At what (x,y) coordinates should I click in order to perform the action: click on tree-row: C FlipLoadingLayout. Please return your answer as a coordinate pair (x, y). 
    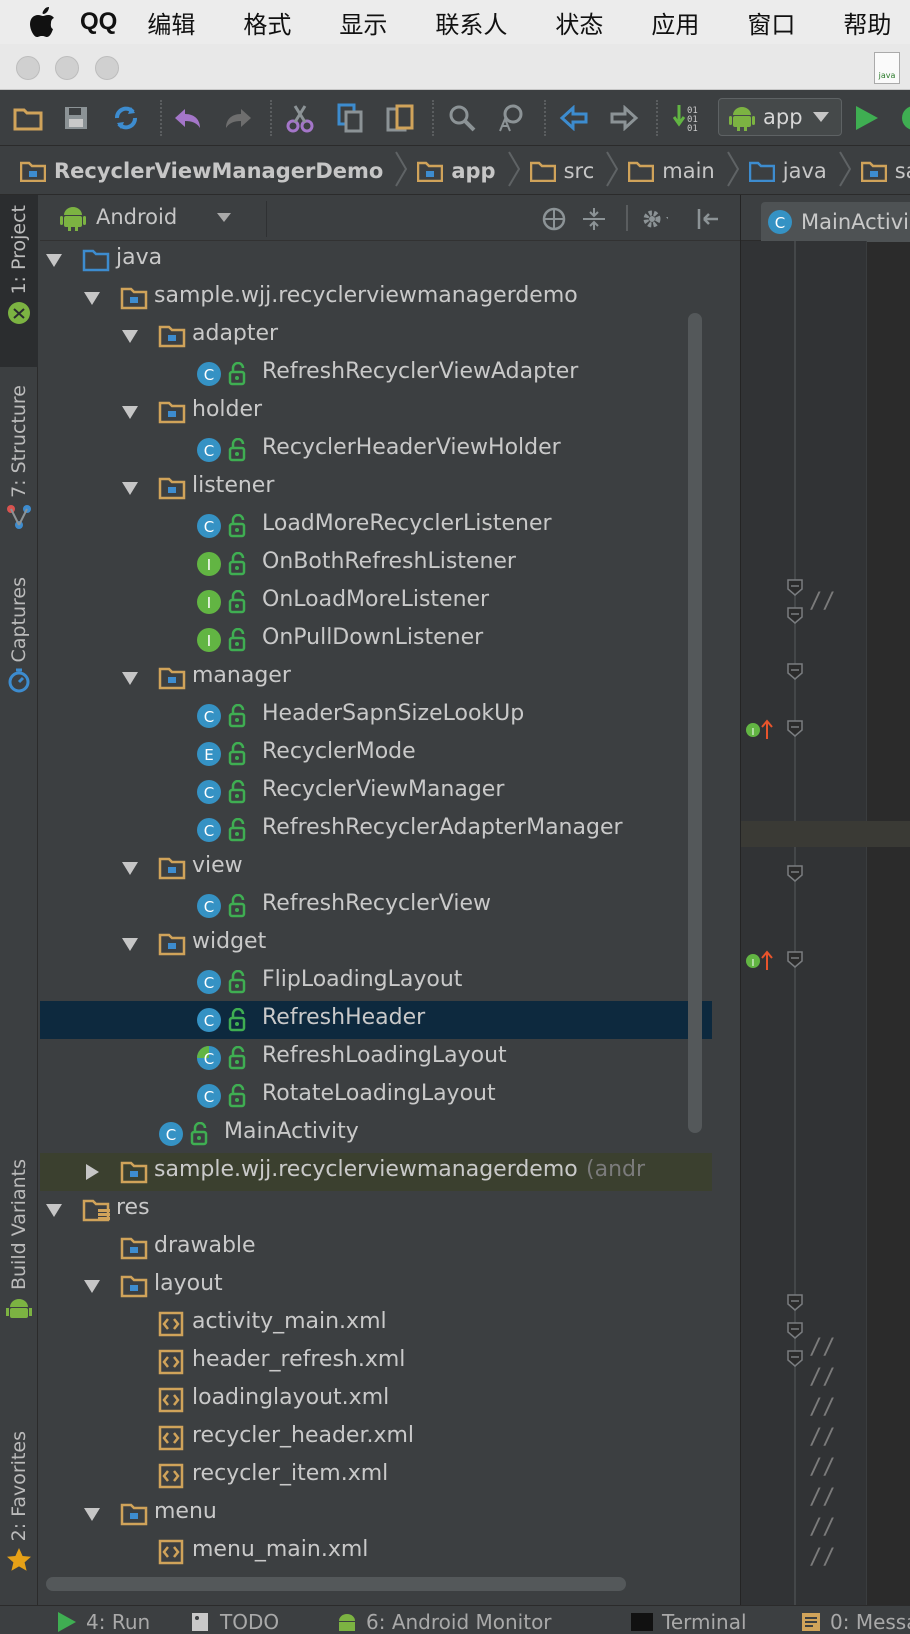
    Looking at the image, I should click on (376, 982).